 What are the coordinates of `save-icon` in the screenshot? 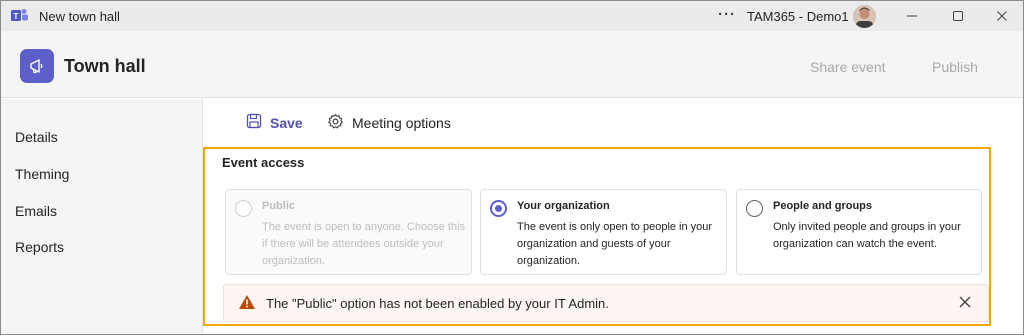 It's located at (254, 122).